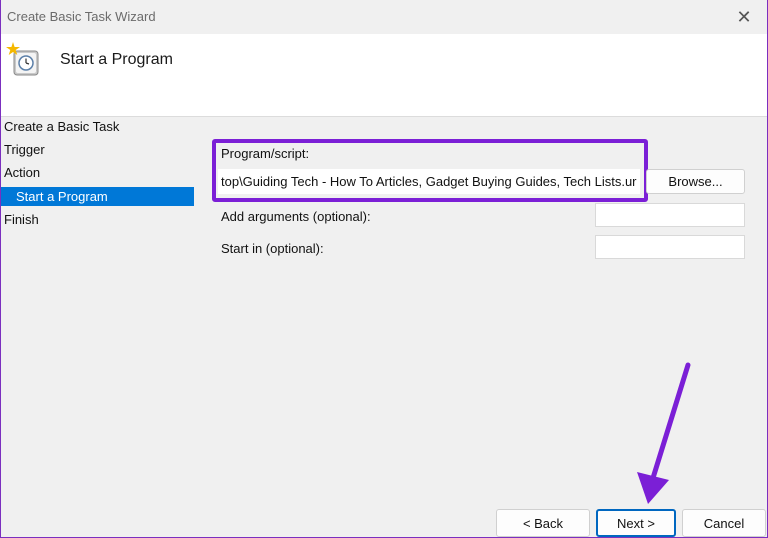  Describe the element at coordinates (22, 172) in the screenshot. I see `step-action: Action` at that location.